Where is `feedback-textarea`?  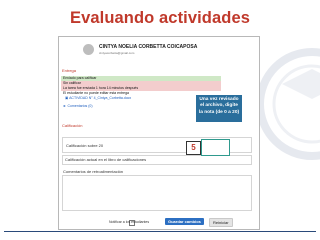 feedback-textarea is located at coordinates (157, 193).